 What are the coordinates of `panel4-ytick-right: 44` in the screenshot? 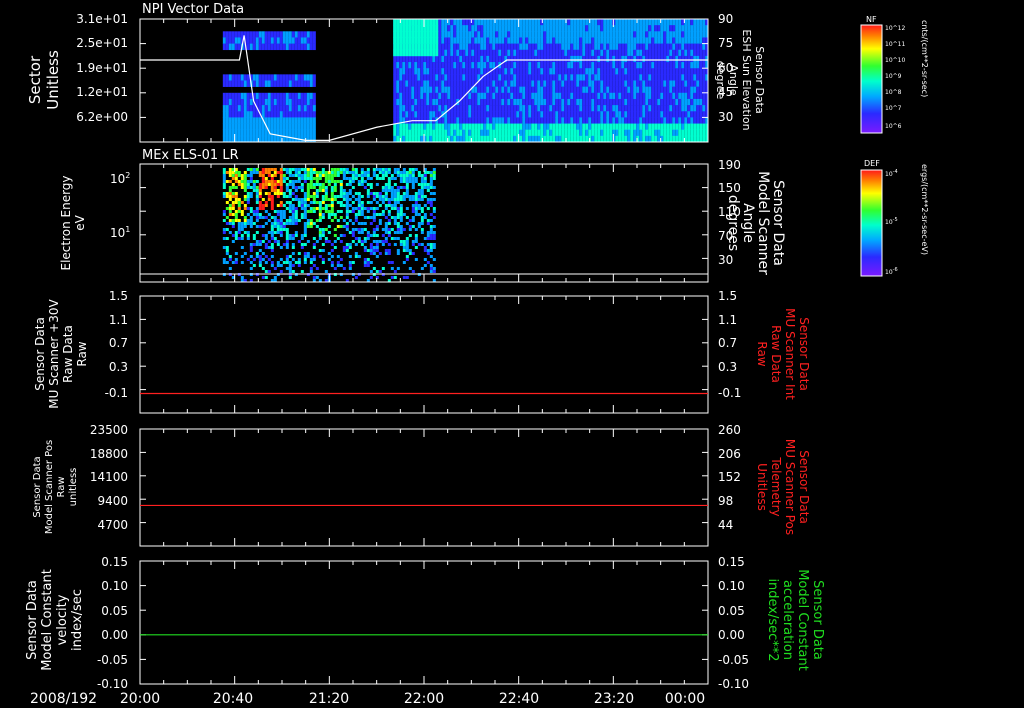 It's located at (725, 525).